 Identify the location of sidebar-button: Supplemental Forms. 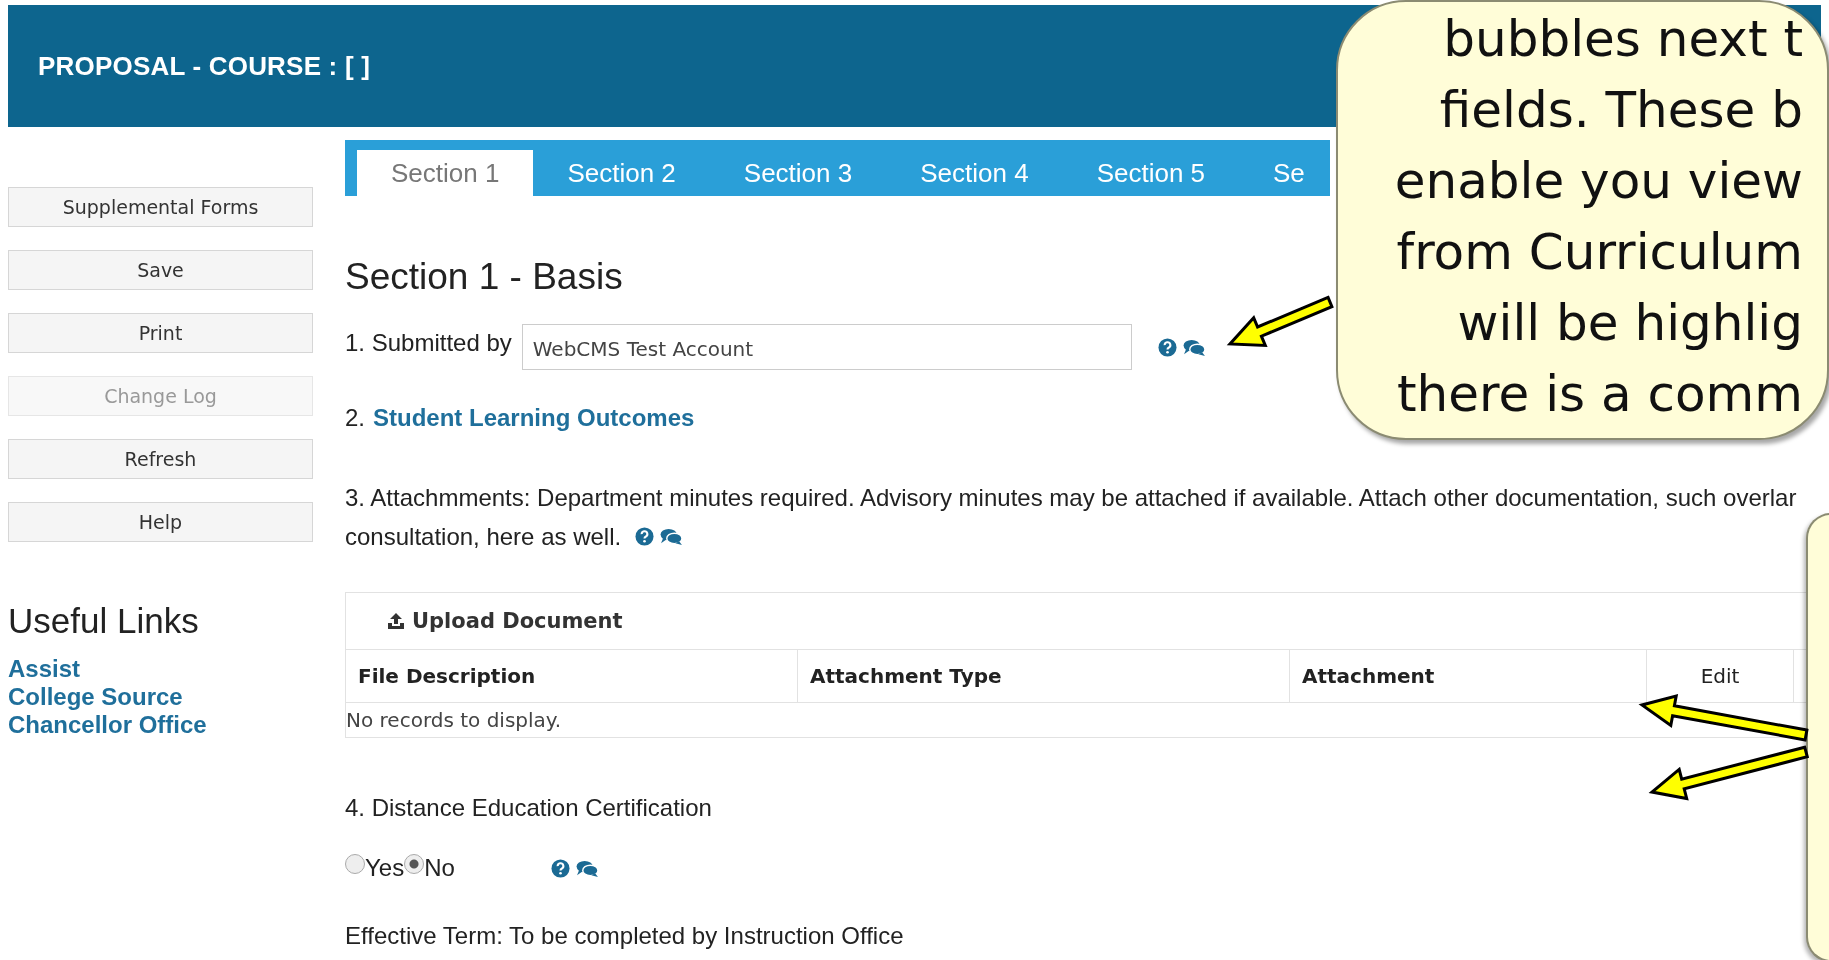
(160, 207).